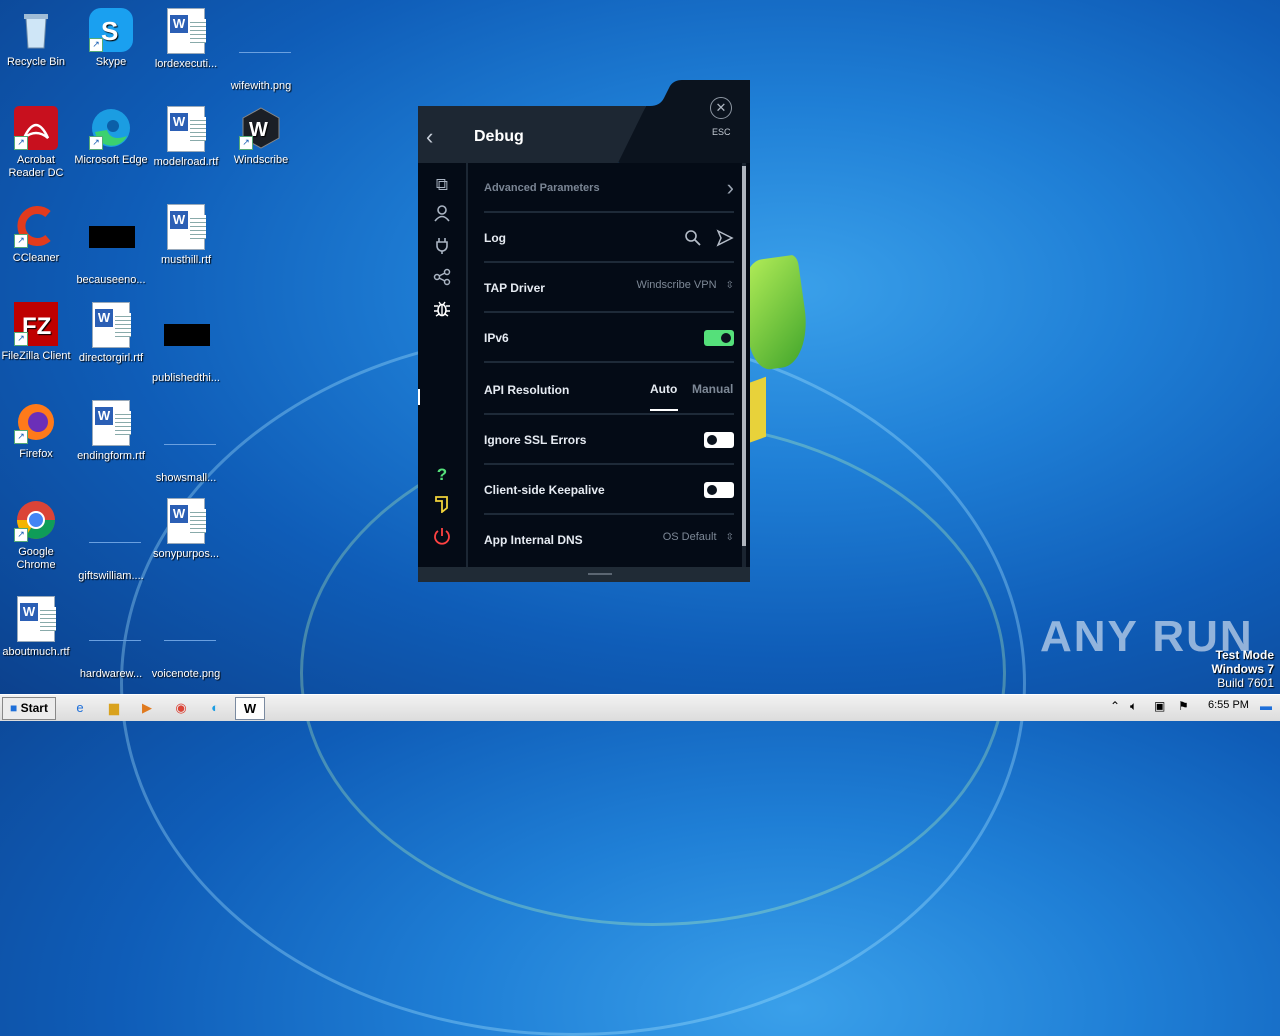 Image resolution: width=1280 pixels, height=1036 pixels. I want to click on black-file-icon, so click(187, 346).